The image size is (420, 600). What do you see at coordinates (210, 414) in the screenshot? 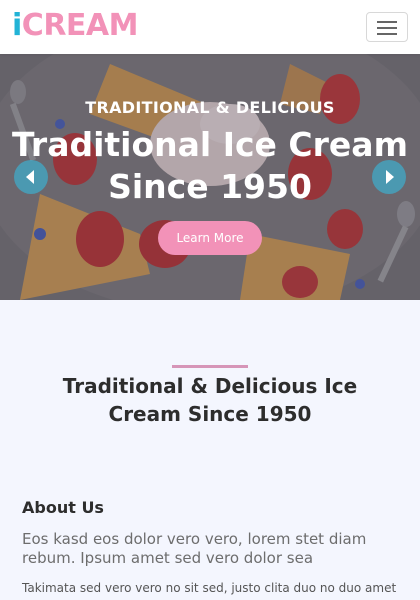
I see `section-title-line: Cream Since 1950` at bounding box center [210, 414].